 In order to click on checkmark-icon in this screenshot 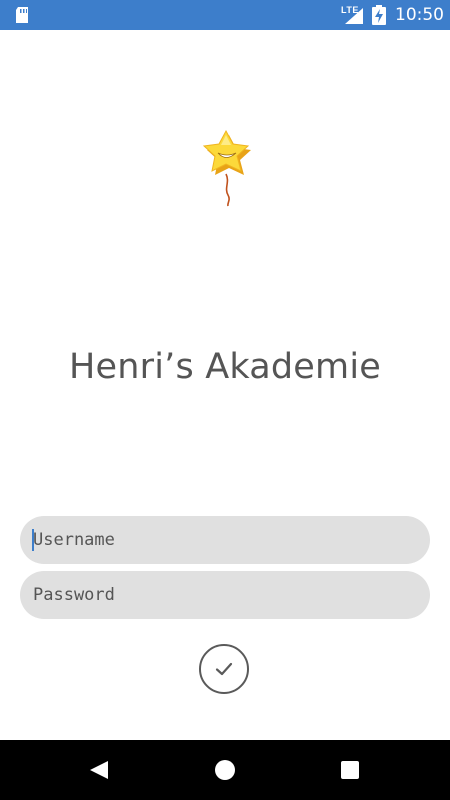, I will do `click(224, 669)`.